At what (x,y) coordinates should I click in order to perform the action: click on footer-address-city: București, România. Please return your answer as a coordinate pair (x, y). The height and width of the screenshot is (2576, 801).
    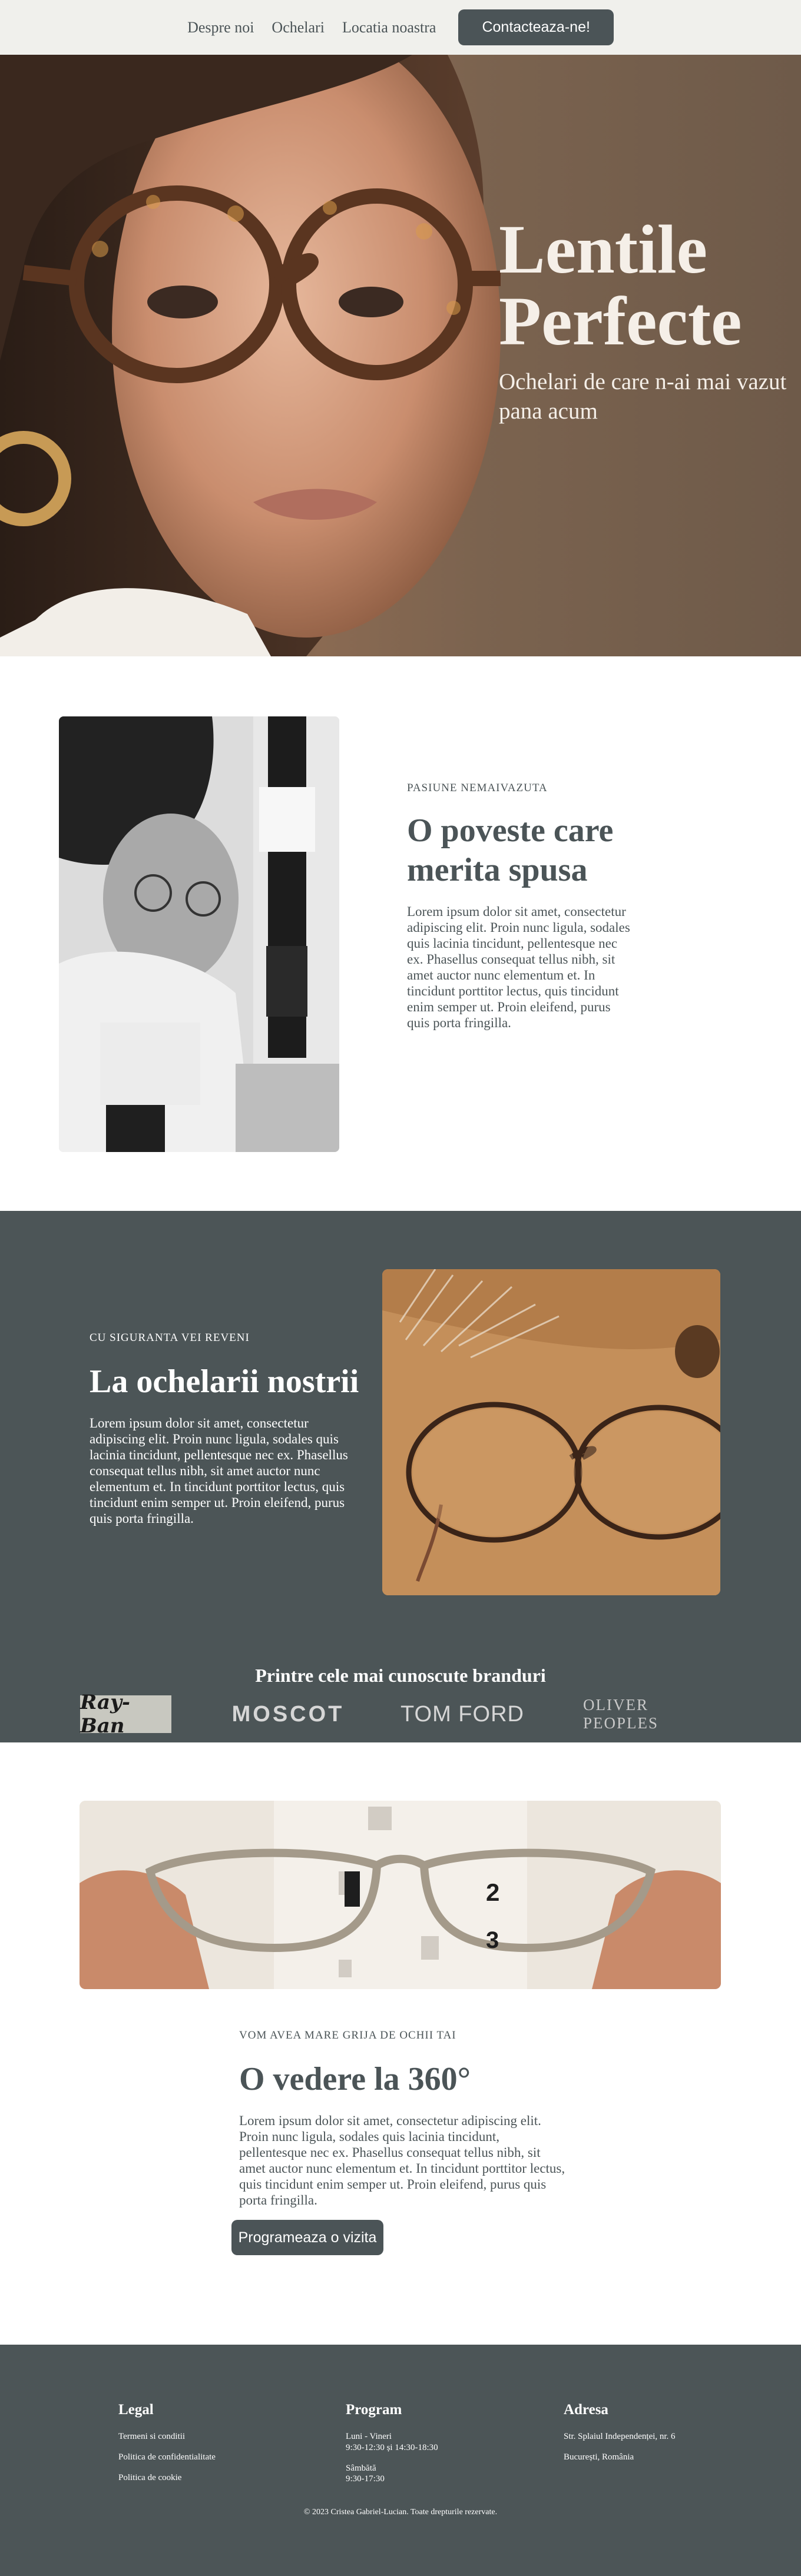
    Looking at the image, I should click on (599, 2457).